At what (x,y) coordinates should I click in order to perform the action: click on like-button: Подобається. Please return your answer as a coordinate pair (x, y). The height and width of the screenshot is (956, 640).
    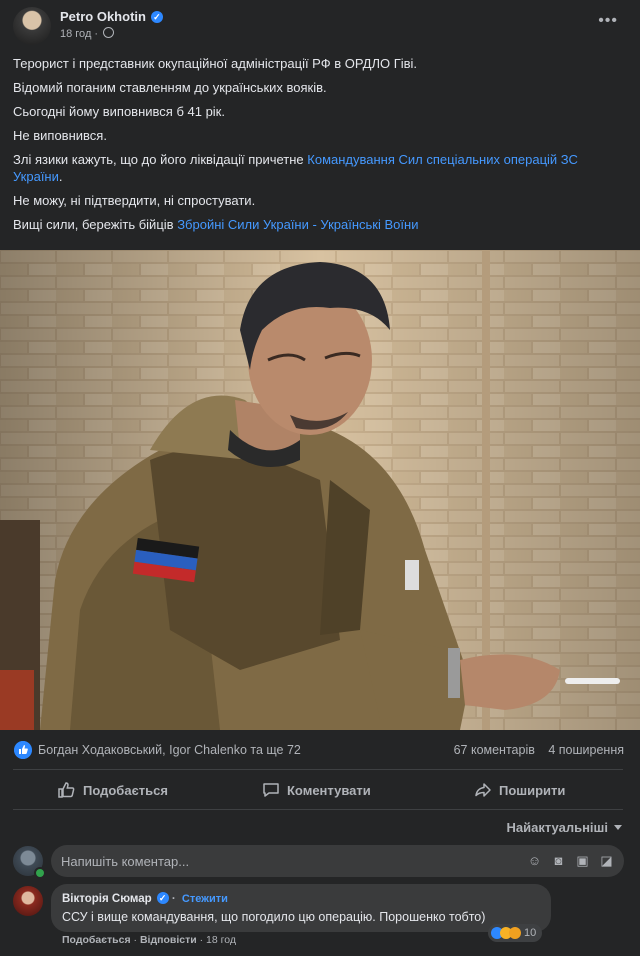
    Looking at the image, I should click on (113, 790).